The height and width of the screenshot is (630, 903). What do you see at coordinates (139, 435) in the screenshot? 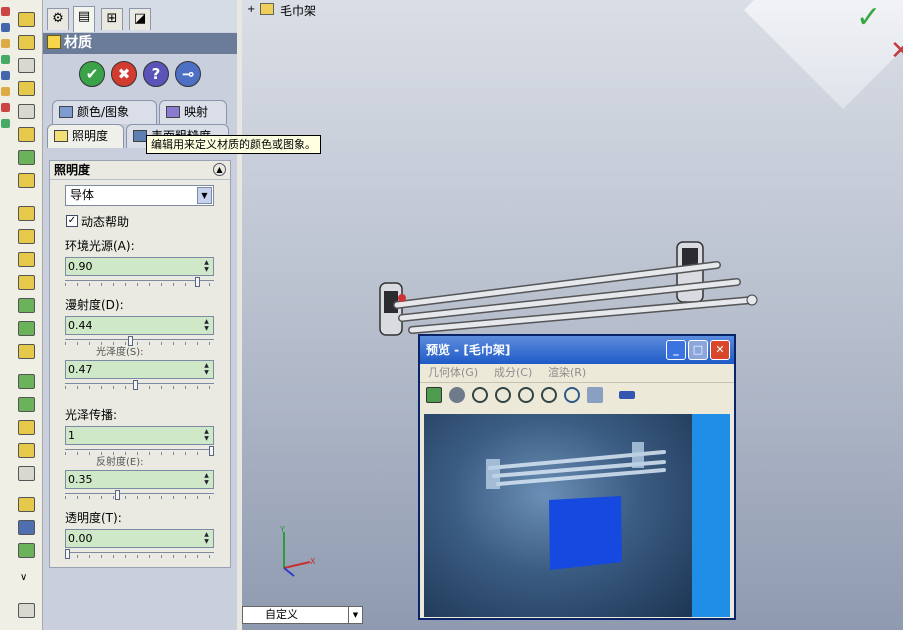
I see `specular-spread-input: 1 ▲ ▼` at bounding box center [139, 435].